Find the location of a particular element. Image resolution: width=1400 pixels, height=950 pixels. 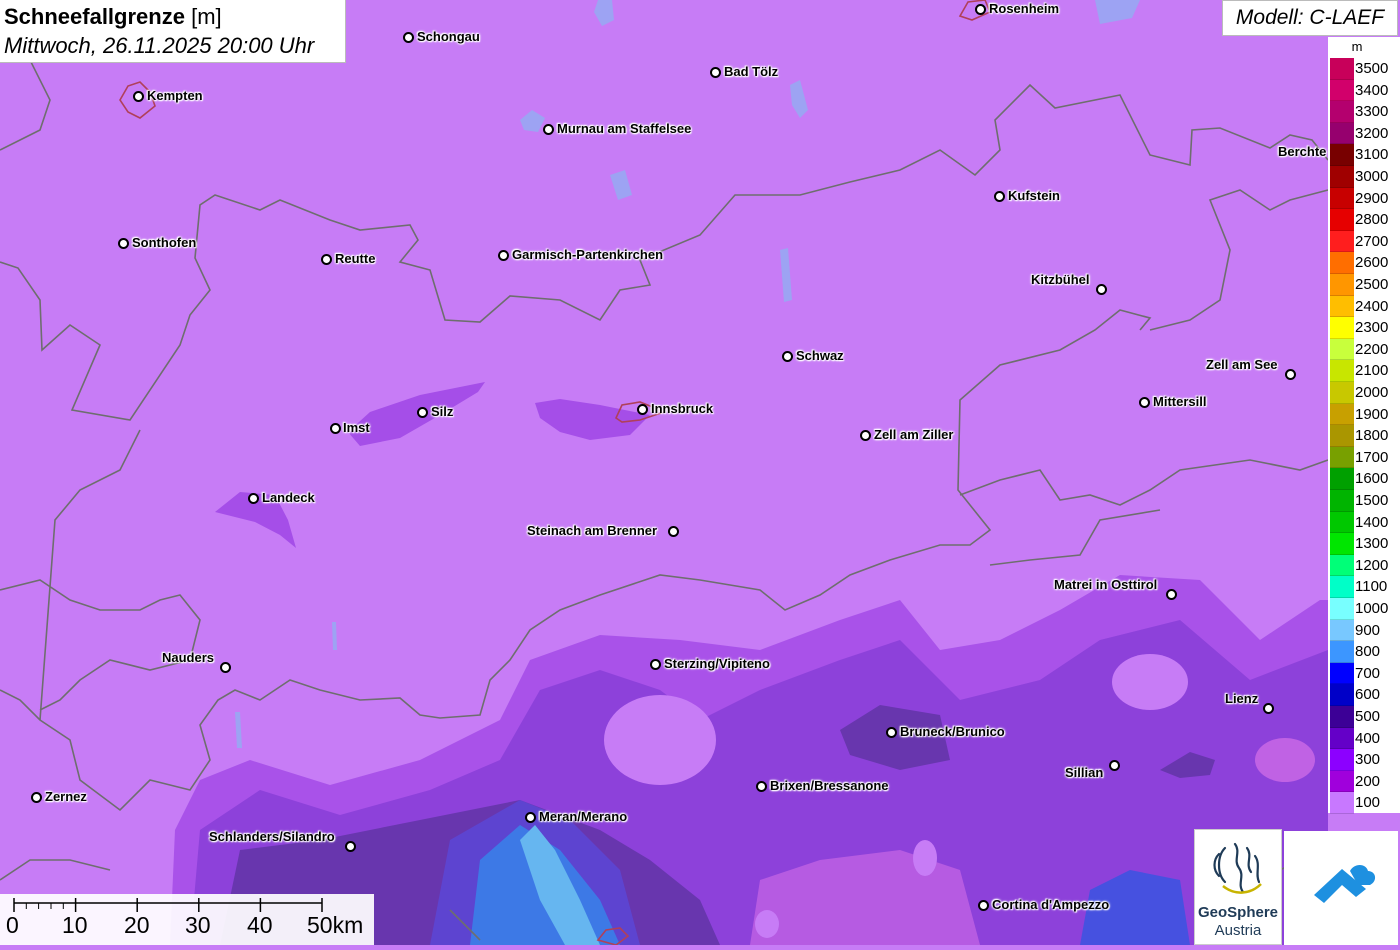

city-label: Kufstein is located at coordinates (1034, 195).